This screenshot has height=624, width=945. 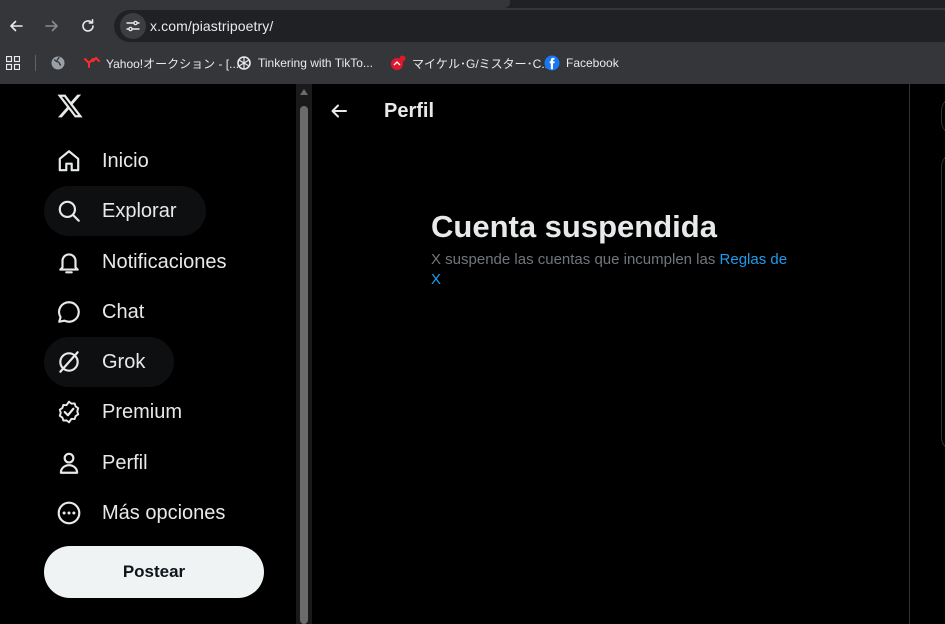 I want to click on sidebar-item-label: Notificaciones, so click(x=164, y=261).